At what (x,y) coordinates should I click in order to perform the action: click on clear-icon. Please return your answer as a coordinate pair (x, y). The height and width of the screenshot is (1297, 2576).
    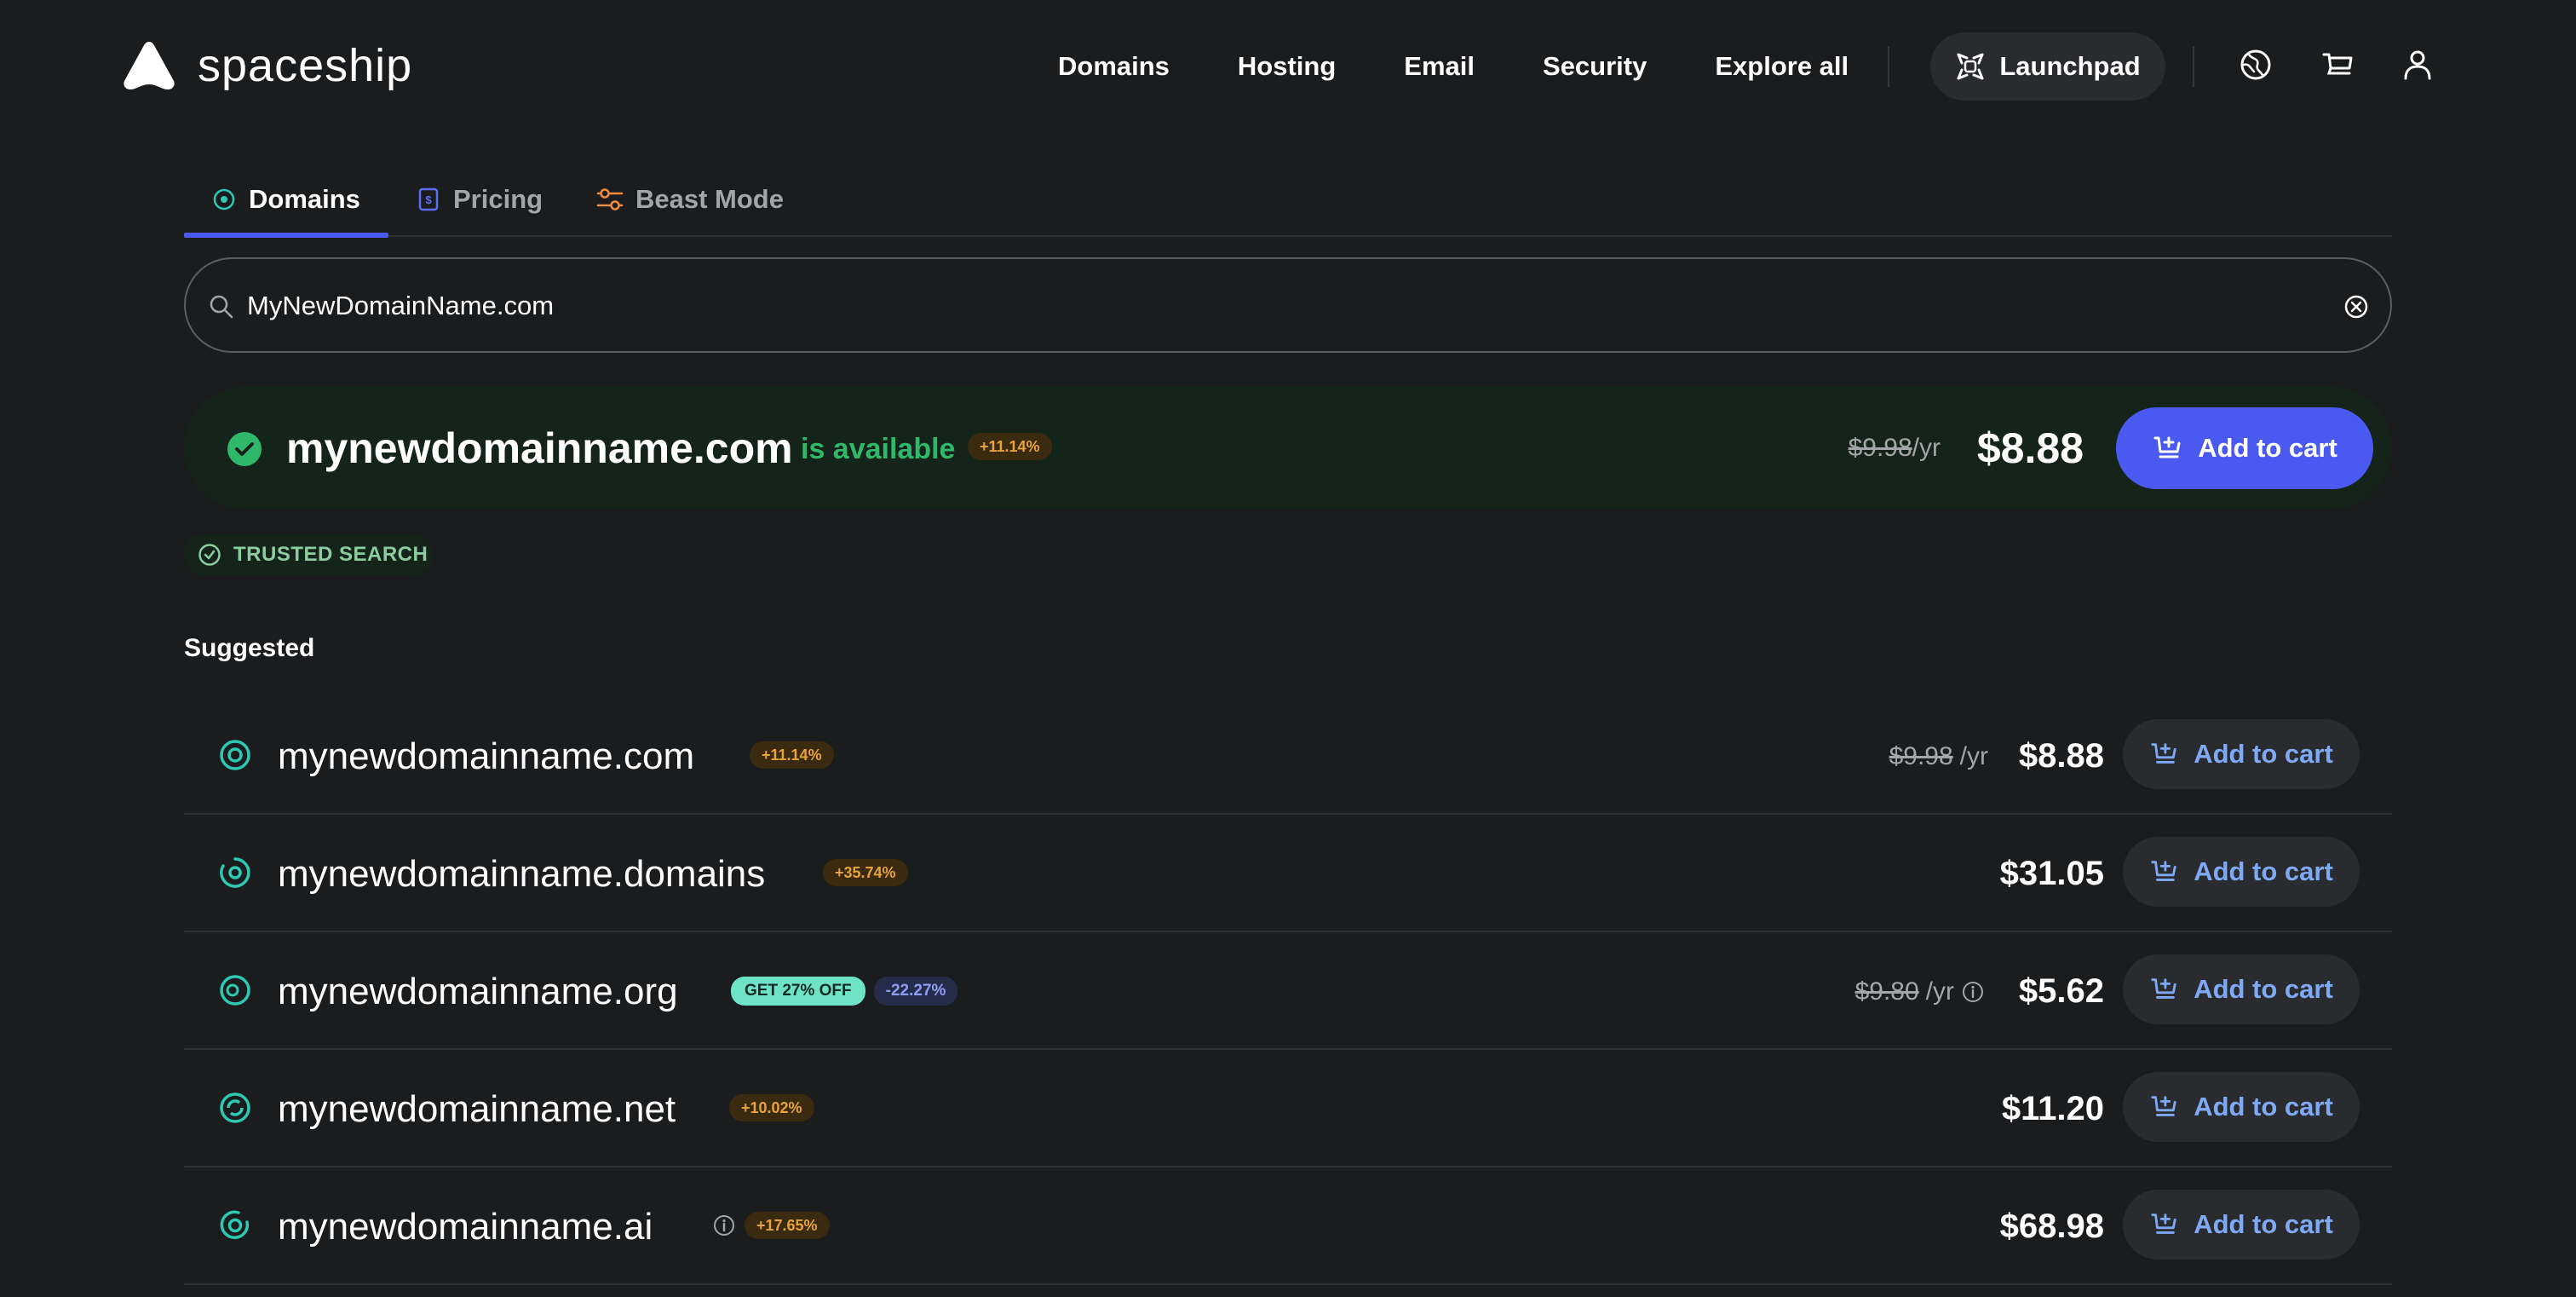
    Looking at the image, I should click on (2356, 306).